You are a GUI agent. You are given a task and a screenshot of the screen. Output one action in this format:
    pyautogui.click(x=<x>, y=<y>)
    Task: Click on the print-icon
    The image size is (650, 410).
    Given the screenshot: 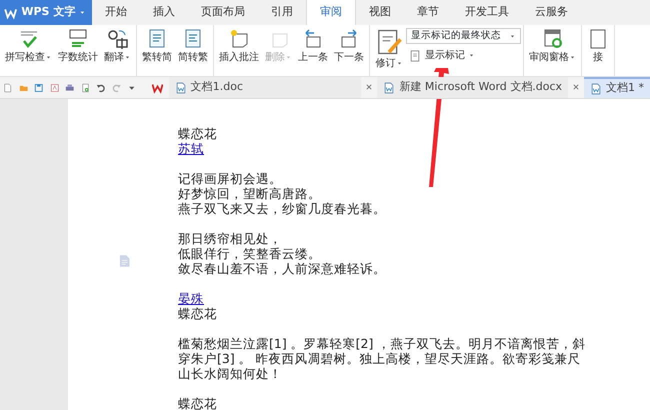 What is the action you would take?
    pyautogui.click(x=70, y=88)
    